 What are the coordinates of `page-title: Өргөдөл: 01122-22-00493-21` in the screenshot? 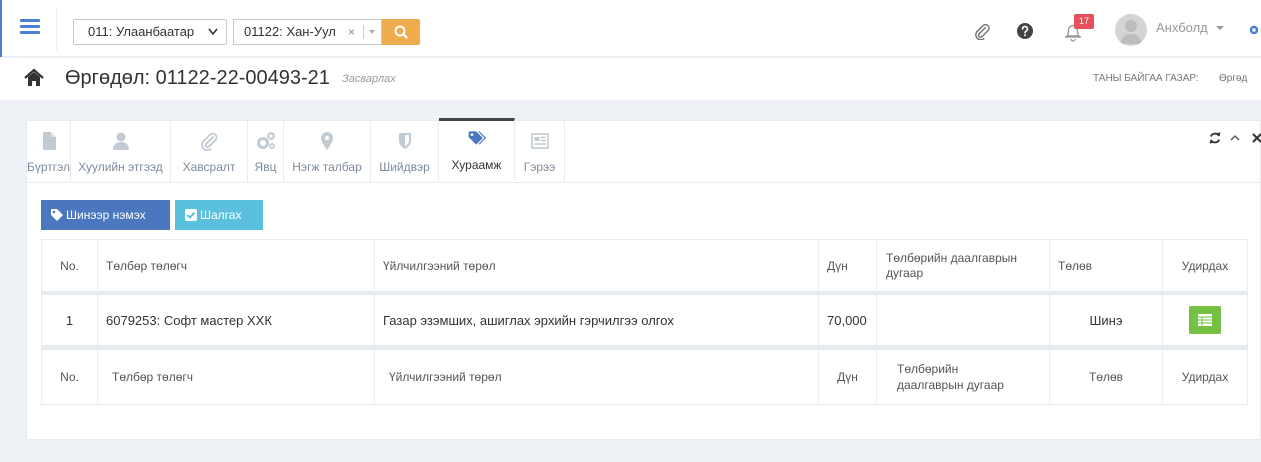 It's located at (197, 78).